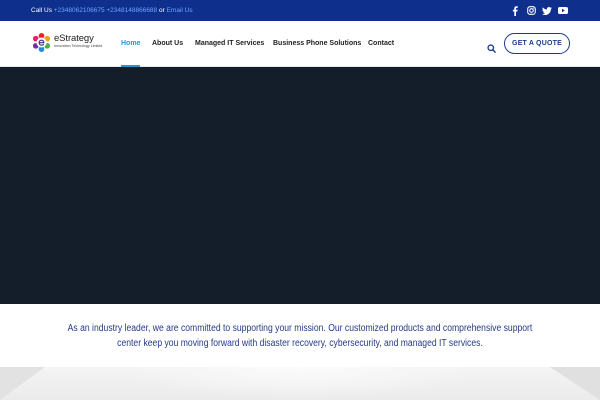  I want to click on nav-item-managed-it-services: Managed IT Services, so click(229, 43).